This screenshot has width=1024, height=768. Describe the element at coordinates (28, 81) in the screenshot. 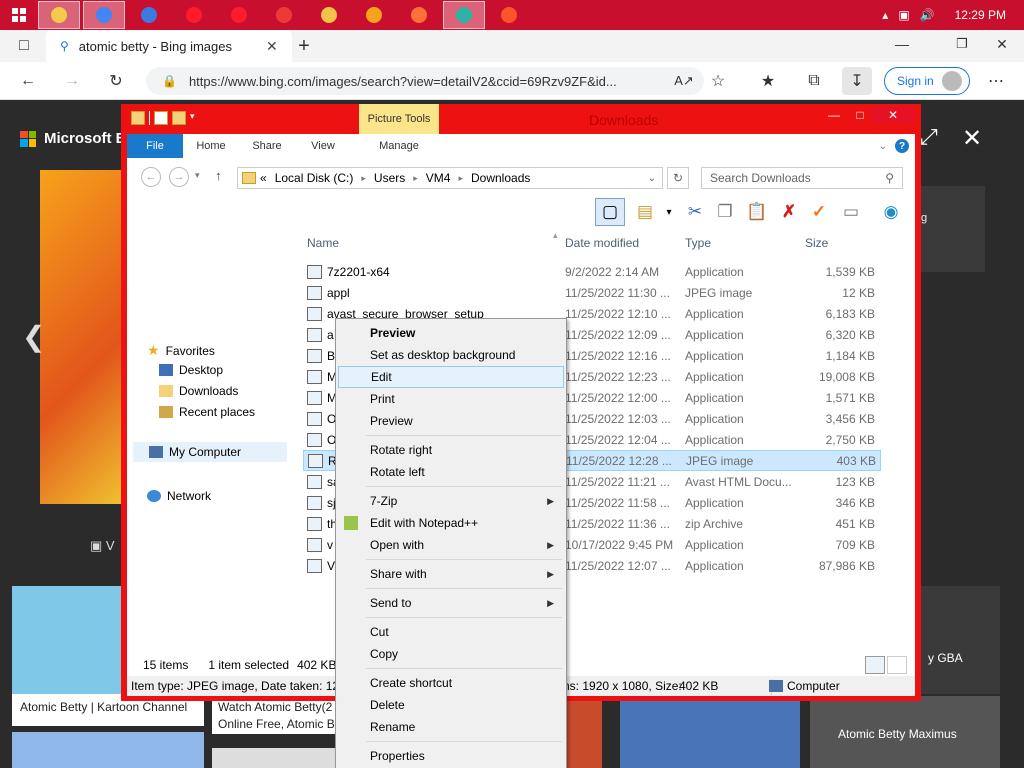

I see `back-icon: ←` at that location.